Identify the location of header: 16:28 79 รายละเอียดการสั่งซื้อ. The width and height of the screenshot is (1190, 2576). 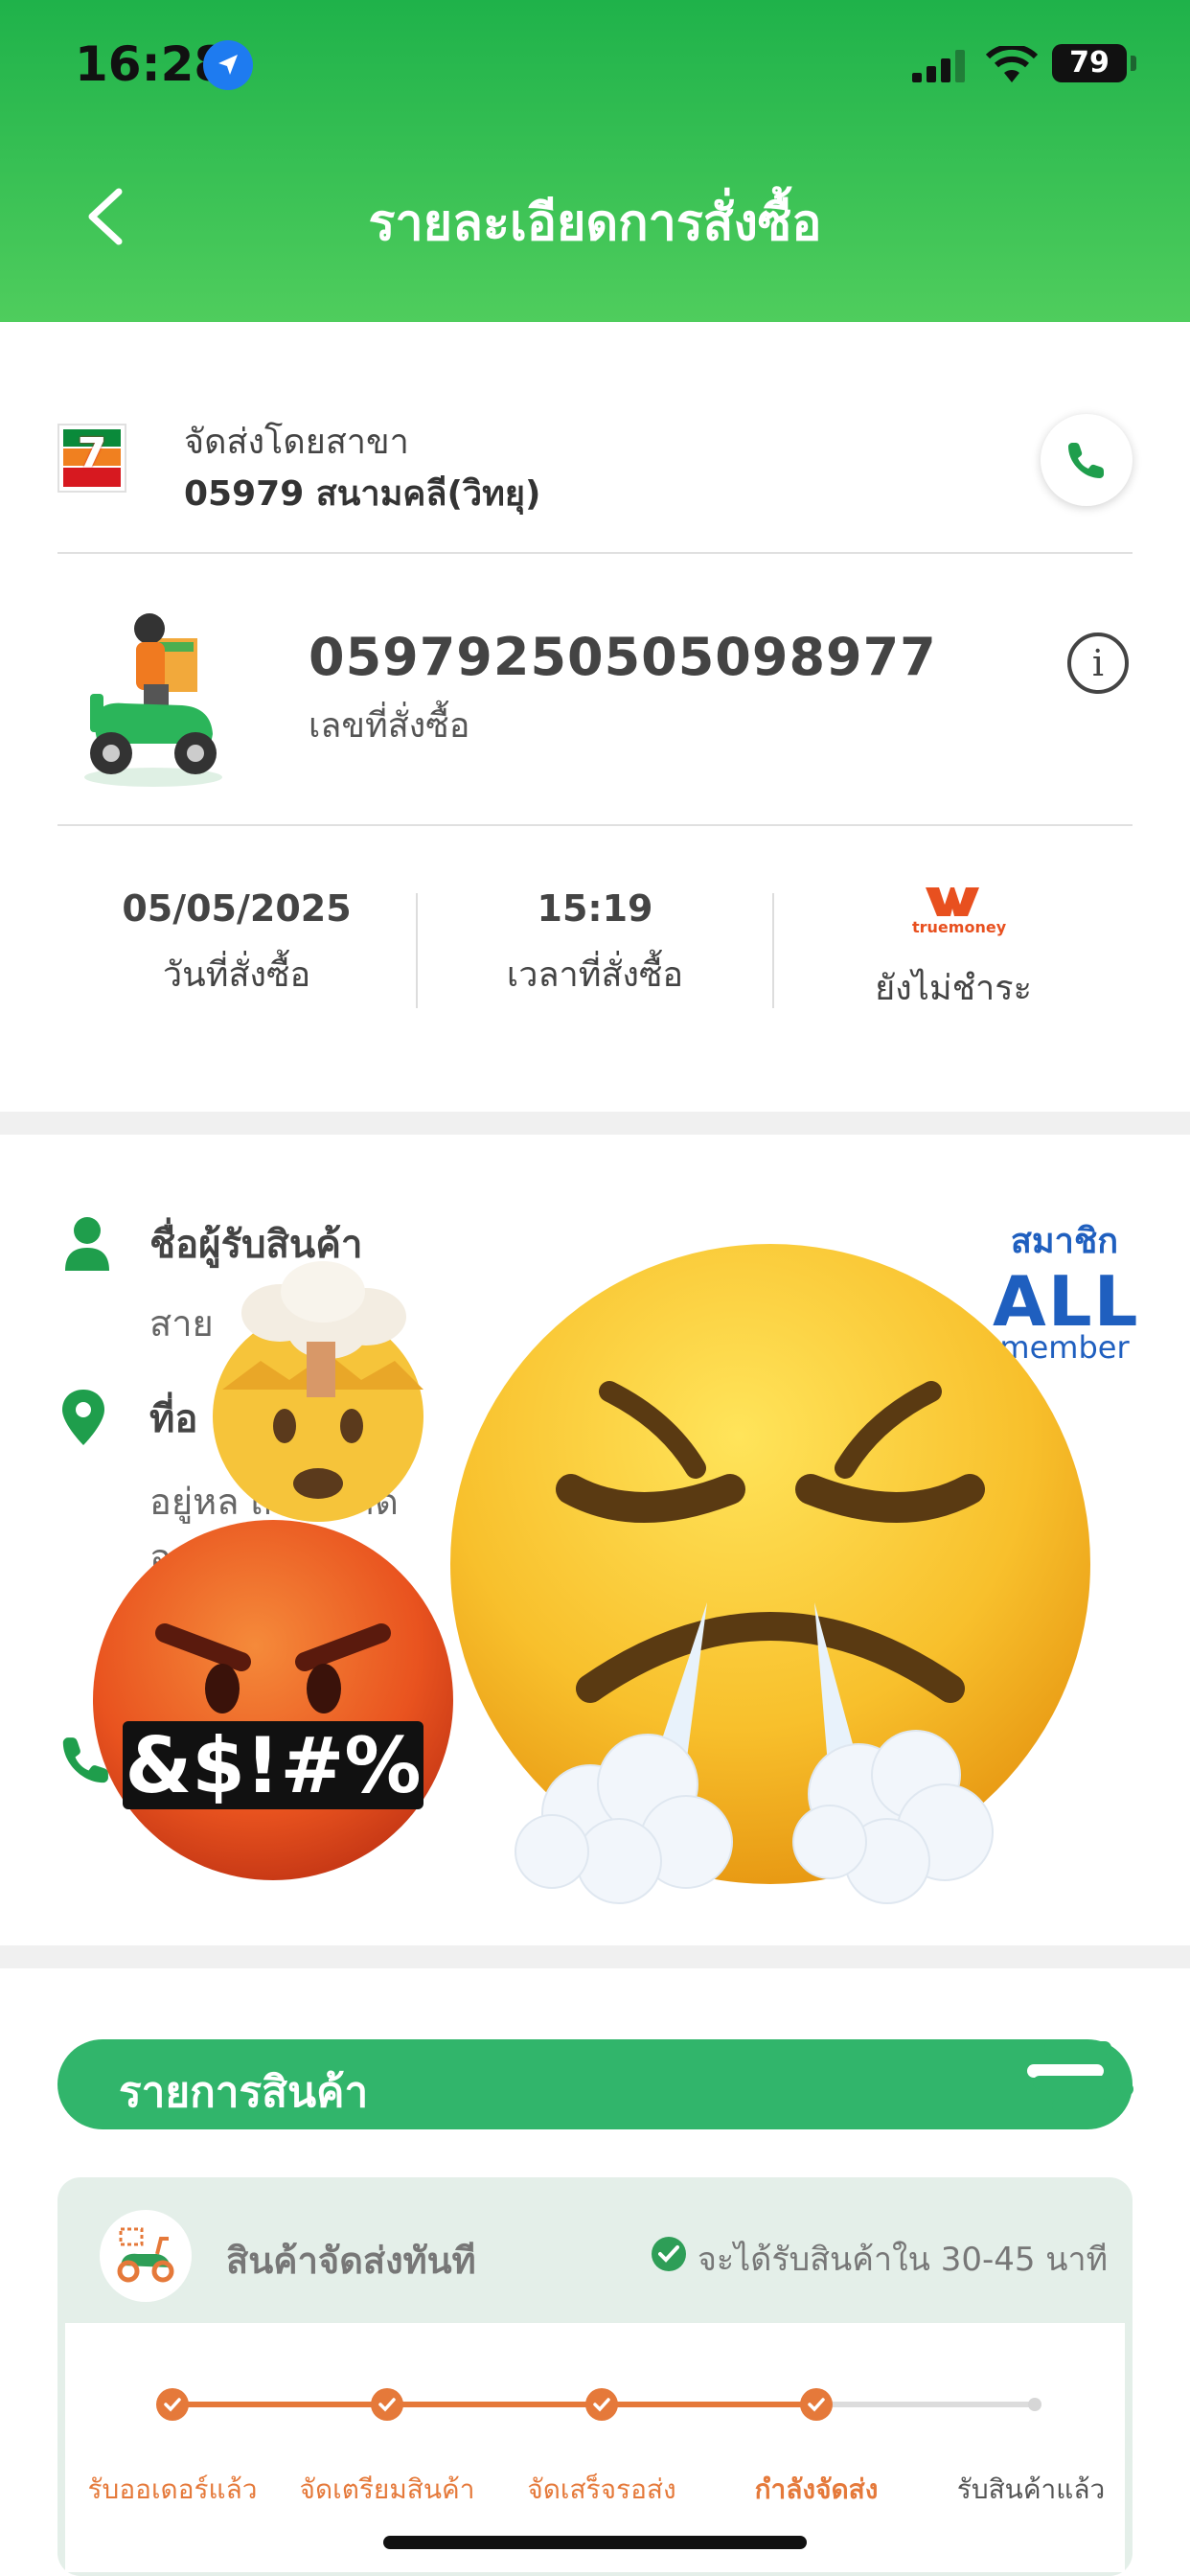
(595, 161).